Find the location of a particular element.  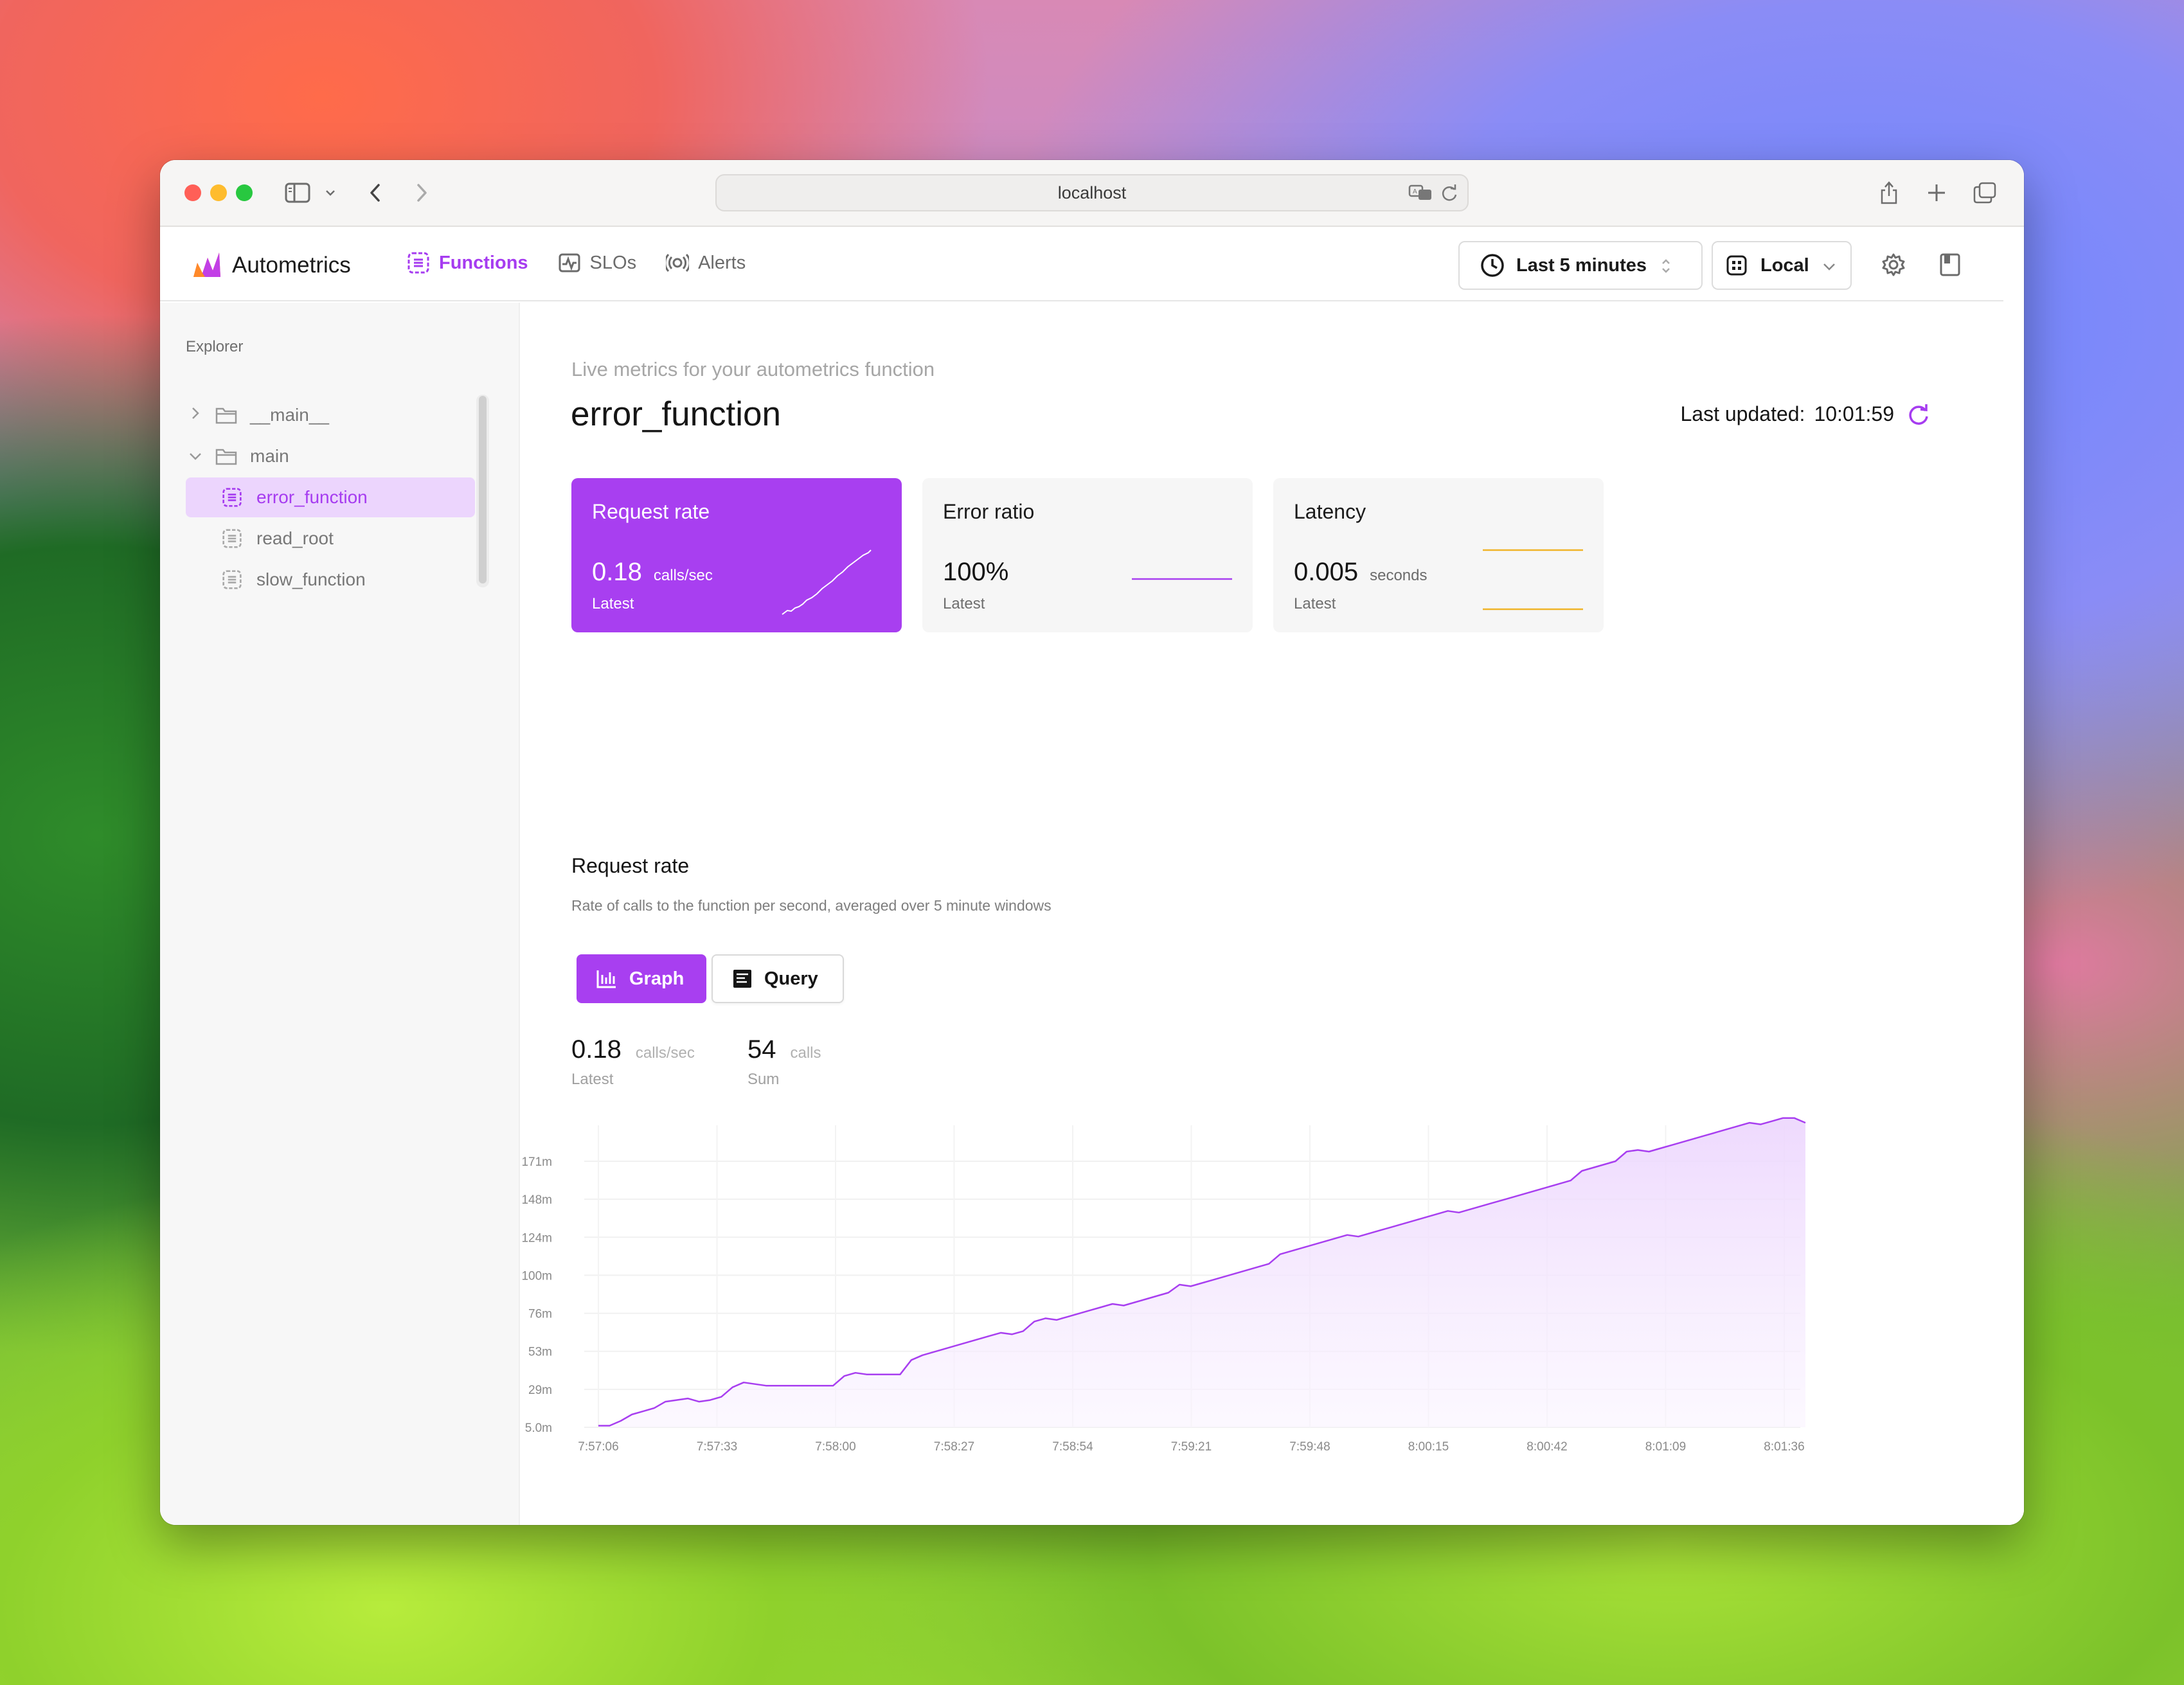

last-updated-value: 10:01:59 is located at coordinates (1854, 413).